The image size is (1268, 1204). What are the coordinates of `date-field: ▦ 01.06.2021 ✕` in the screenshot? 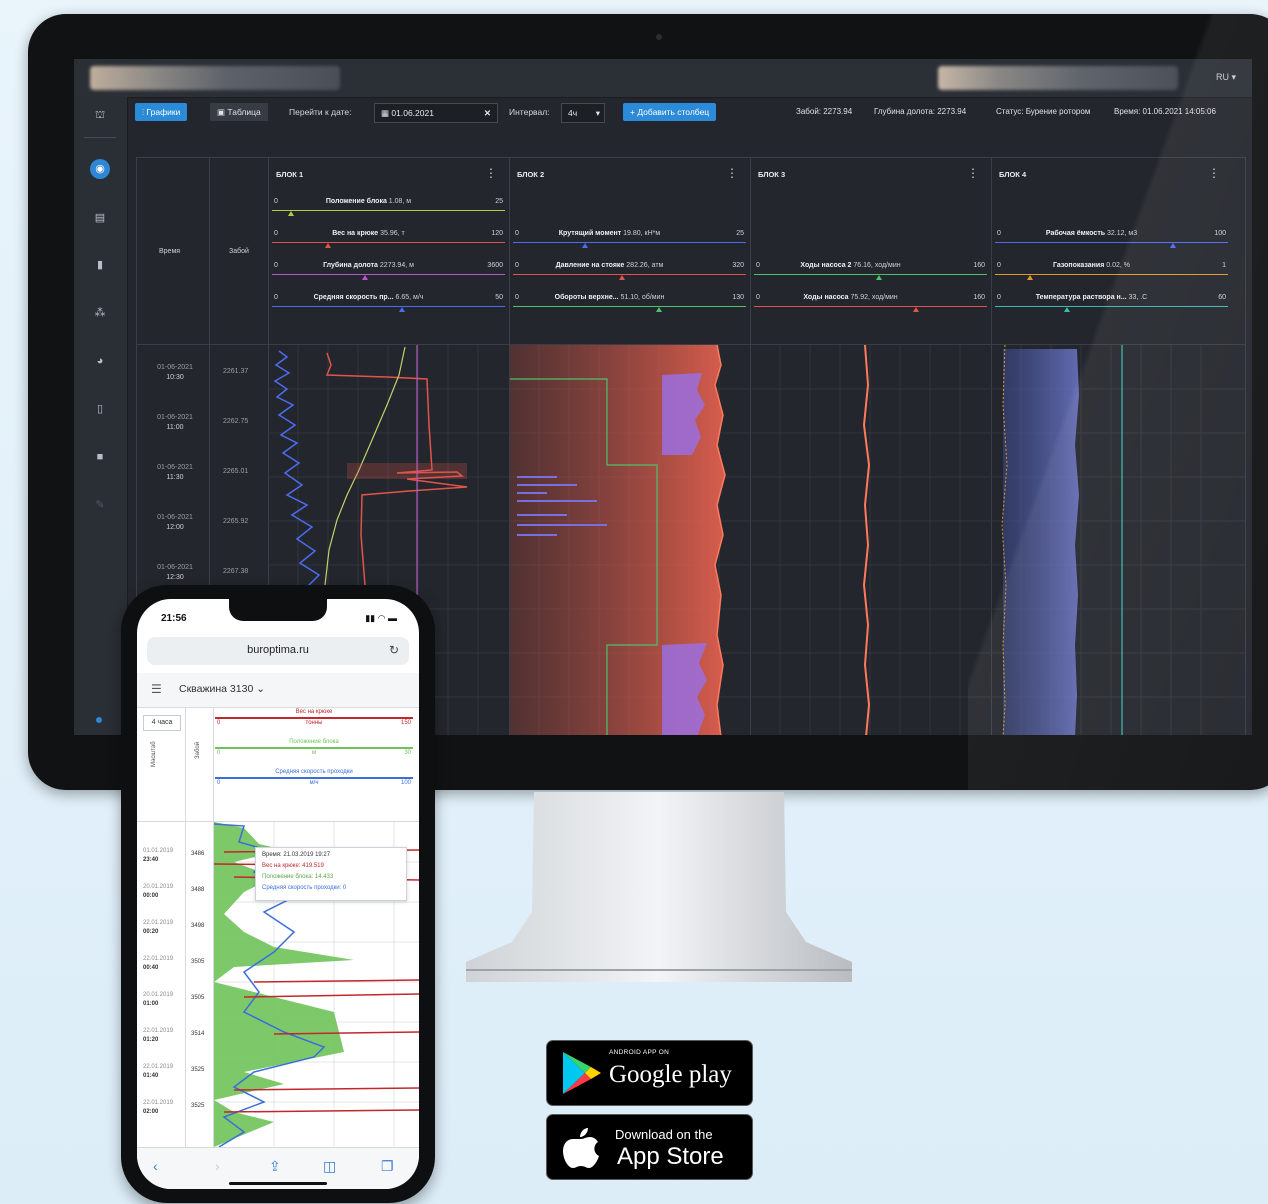 It's located at (436, 113).